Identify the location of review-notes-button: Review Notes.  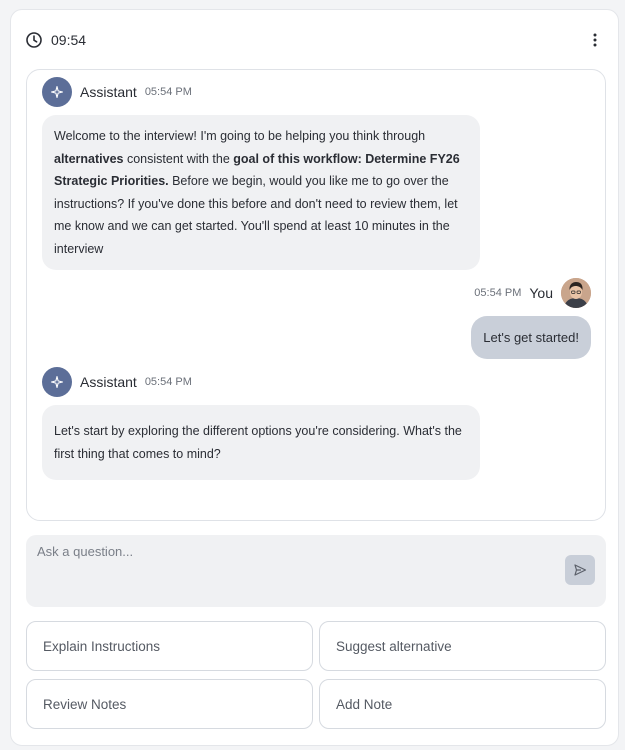
(169, 704).